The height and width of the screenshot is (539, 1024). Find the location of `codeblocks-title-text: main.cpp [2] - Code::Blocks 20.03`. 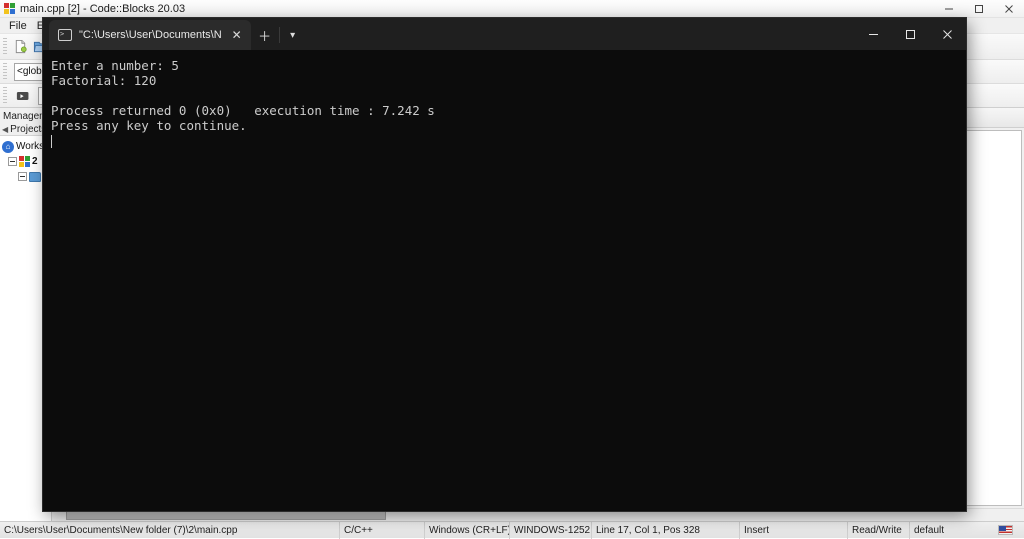

codeblocks-title-text: main.cpp [2] - Code::Blocks 20.03 is located at coordinates (102, 9).